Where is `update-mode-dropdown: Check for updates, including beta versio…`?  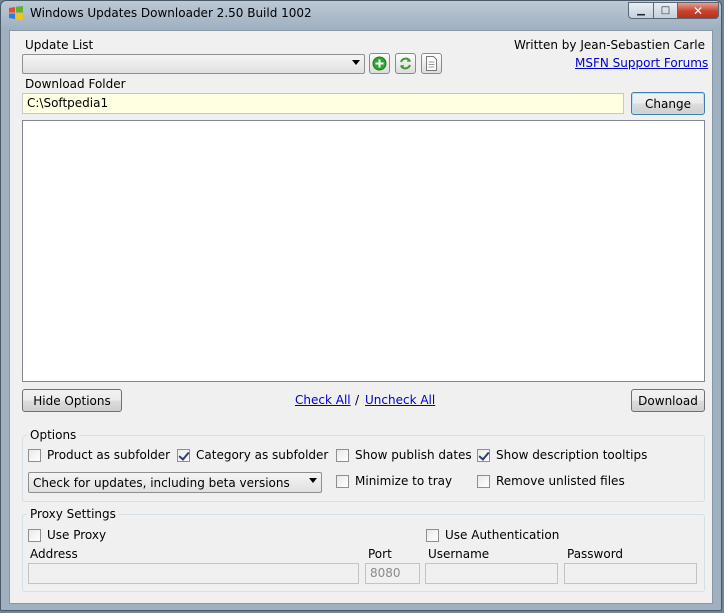
update-mode-dropdown: Check for updates, including beta versio… is located at coordinates (175, 482).